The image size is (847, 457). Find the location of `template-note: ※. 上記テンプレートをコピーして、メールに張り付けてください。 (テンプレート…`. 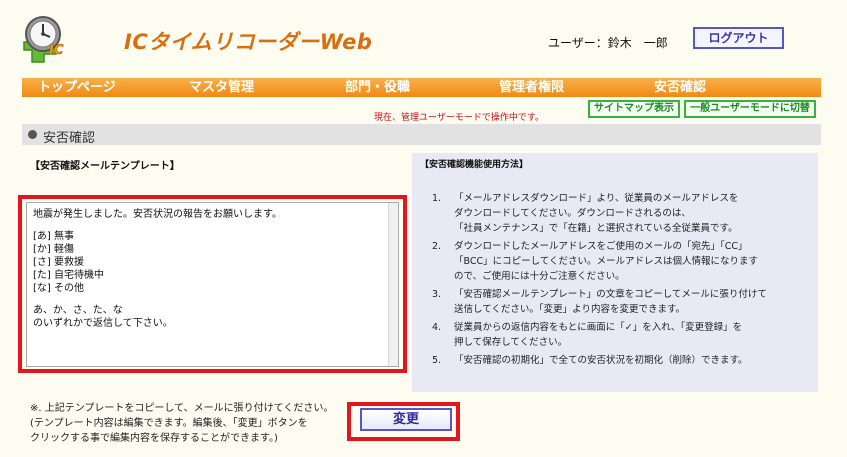

template-note: ※. 上記テンプレートをコピーして、メールに張り付けてください。 (テンプレート… is located at coordinates (185, 423).